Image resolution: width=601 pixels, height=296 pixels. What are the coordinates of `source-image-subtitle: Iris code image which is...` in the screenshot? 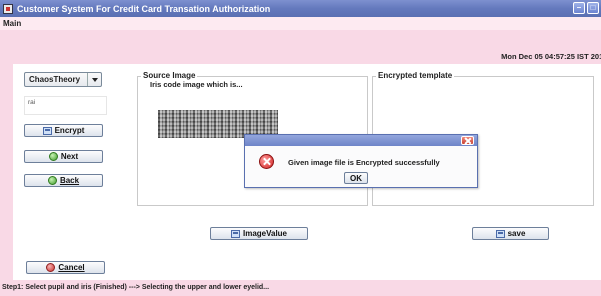 It's located at (196, 84).